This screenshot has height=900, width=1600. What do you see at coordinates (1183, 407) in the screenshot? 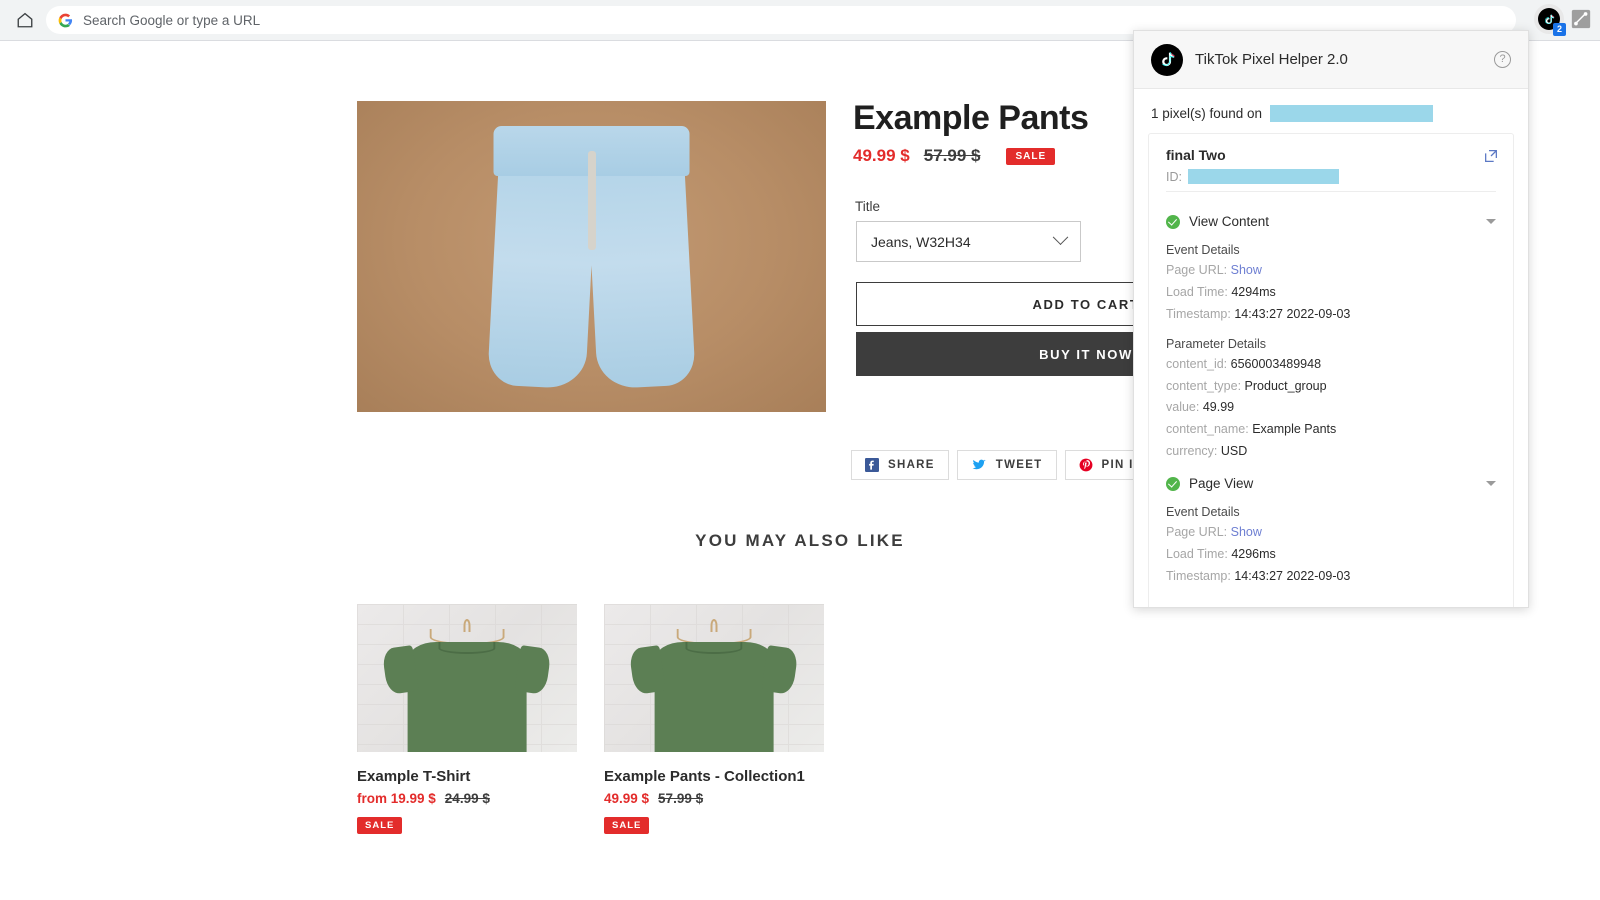
I see `param-key: value:` at bounding box center [1183, 407].